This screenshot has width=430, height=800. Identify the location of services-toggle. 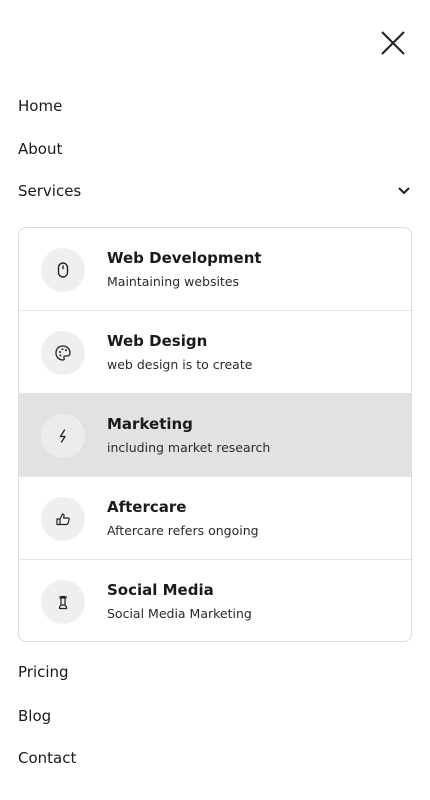
(404, 191).